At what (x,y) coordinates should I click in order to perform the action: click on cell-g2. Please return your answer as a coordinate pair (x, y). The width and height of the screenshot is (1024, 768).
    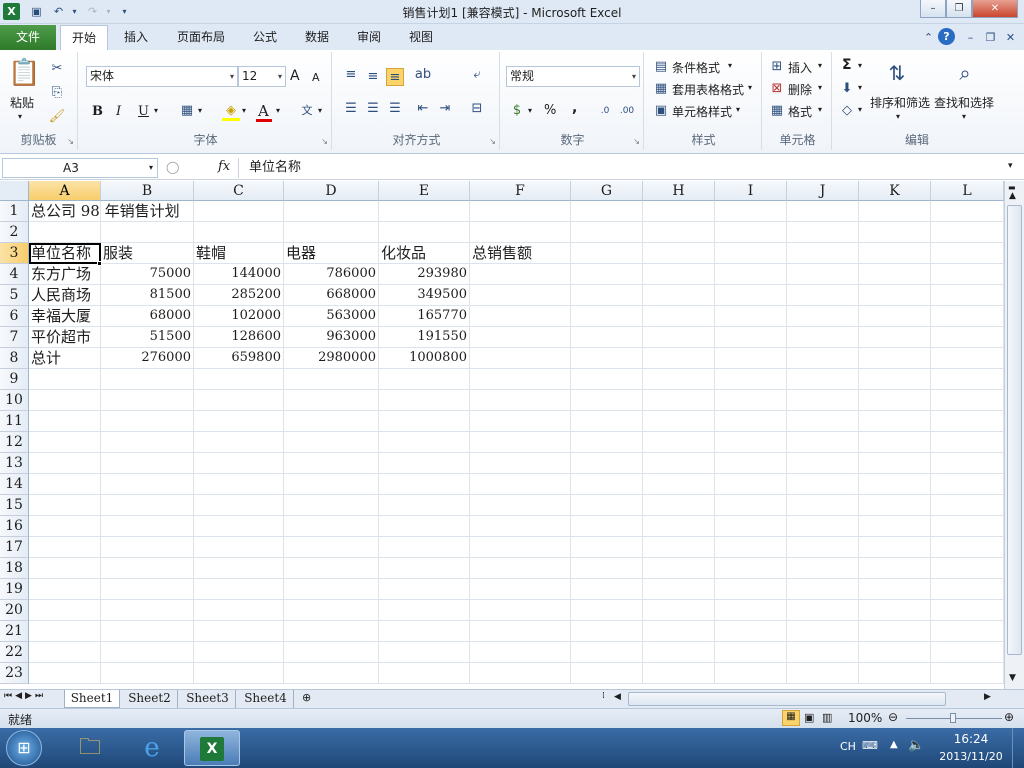
    Looking at the image, I should click on (607, 232).